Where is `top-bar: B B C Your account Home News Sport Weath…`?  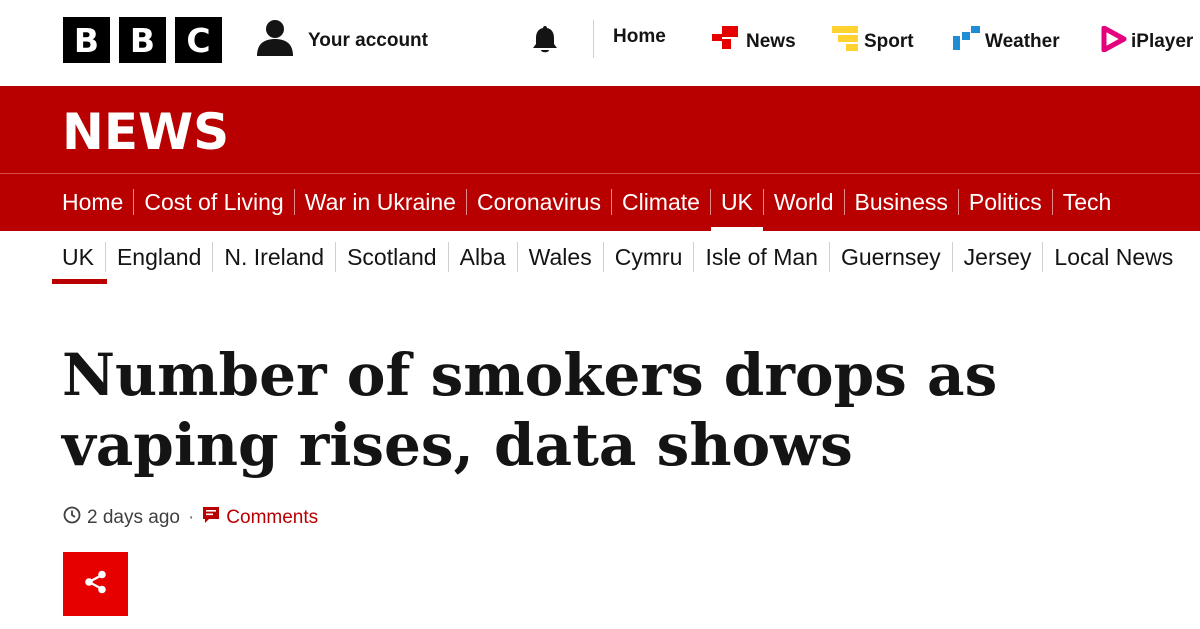 top-bar: B B C Your account Home News Sport Weath… is located at coordinates (600, 43).